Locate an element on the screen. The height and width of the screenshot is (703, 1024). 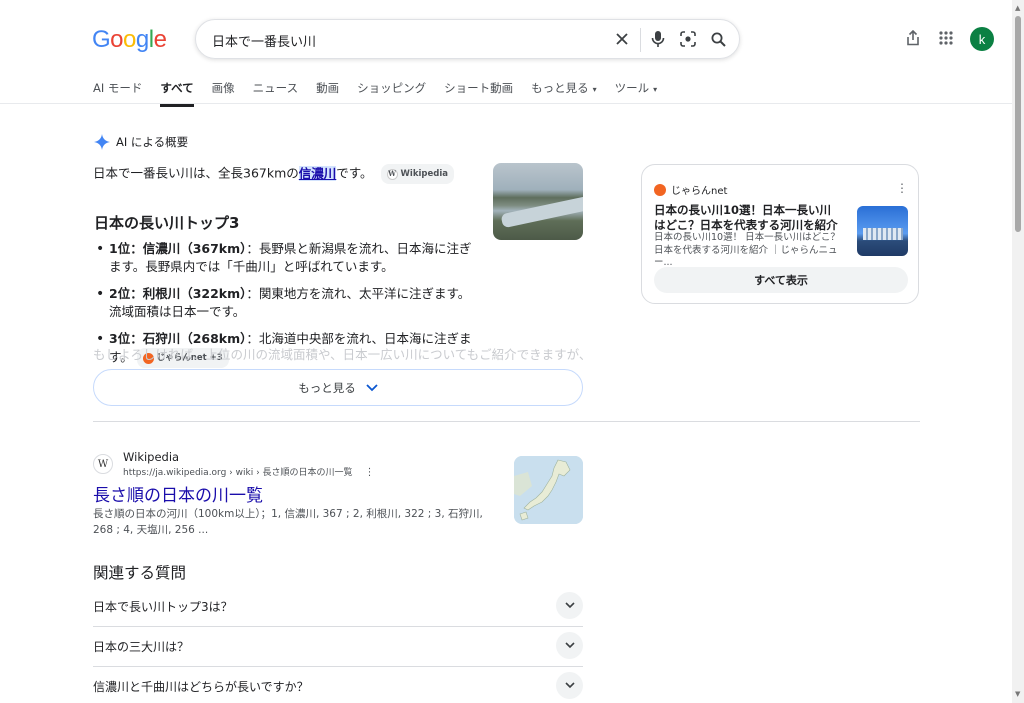
related-question-row: 信濃川と千曲川はどちらが長いですか？ is located at coordinates (338, 685).